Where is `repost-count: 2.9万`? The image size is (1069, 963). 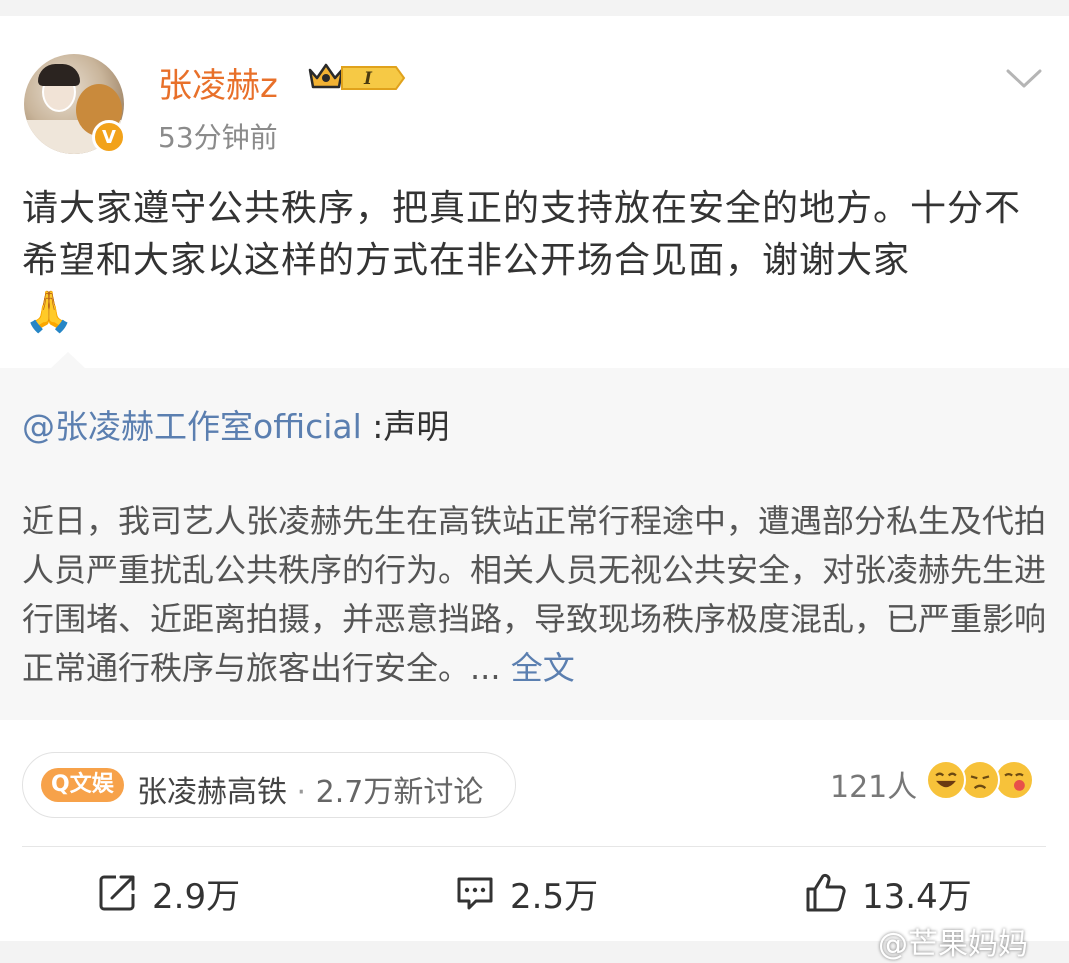
repost-count: 2.9万 is located at coordinates (196, 896).